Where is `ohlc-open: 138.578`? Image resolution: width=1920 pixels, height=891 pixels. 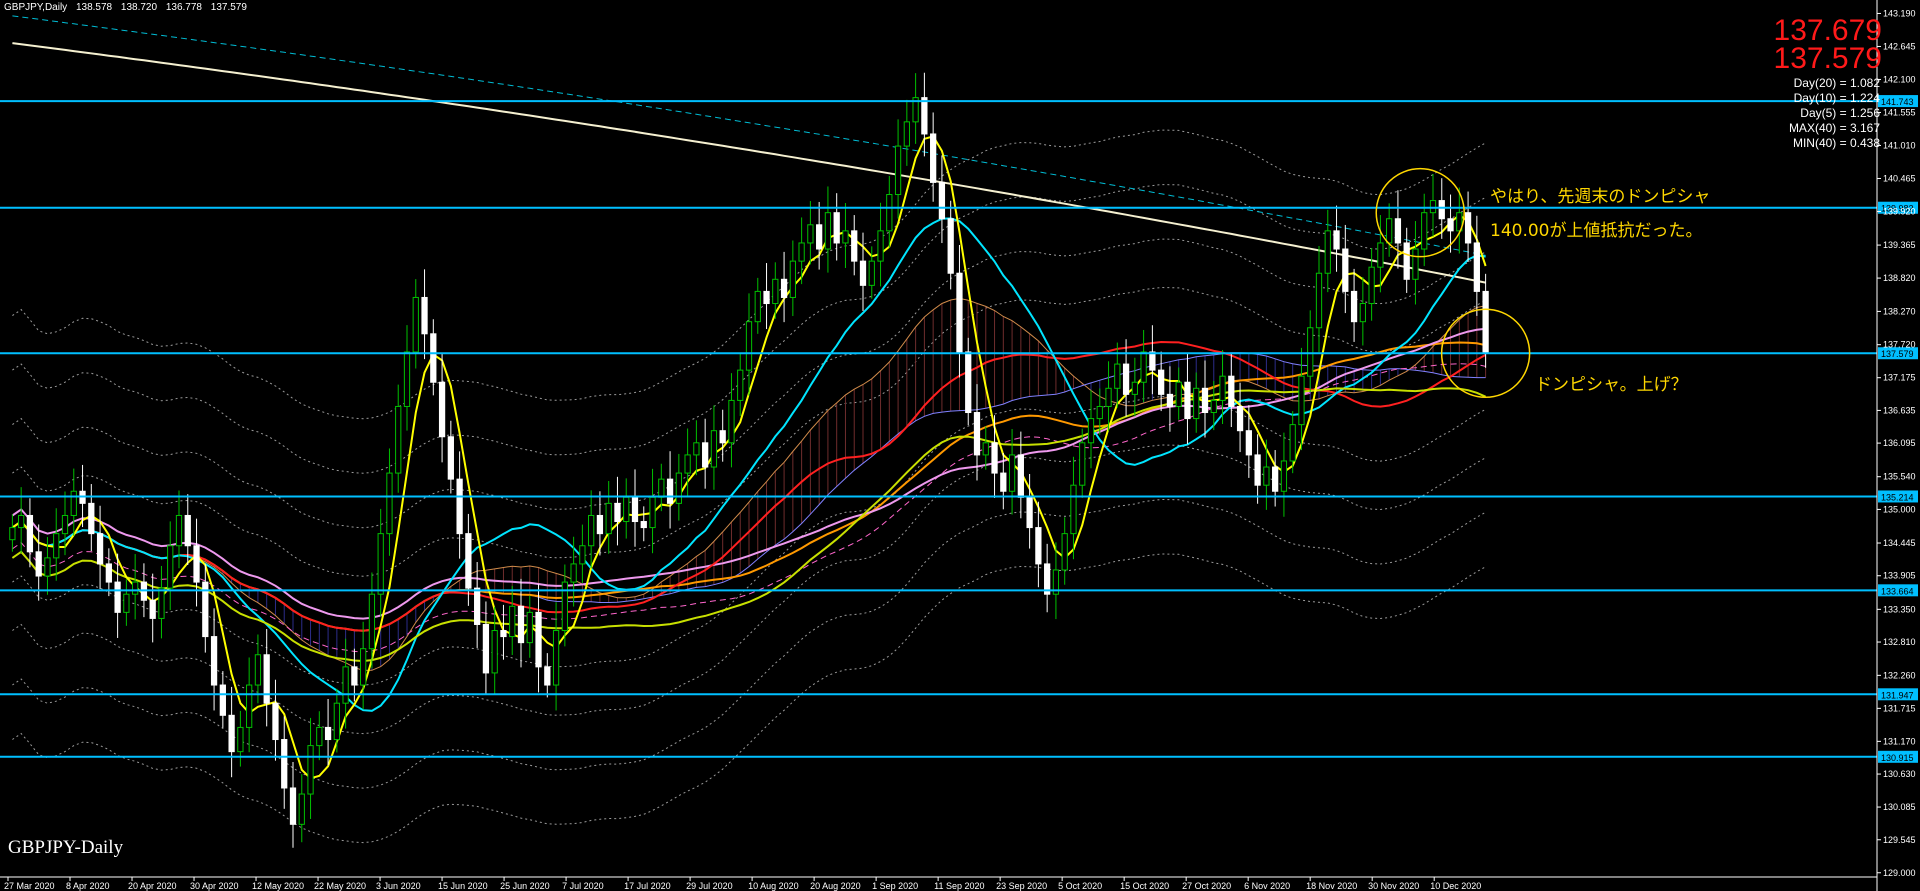 ohlc-open: 138.578 is located at coordinates (94, 7).